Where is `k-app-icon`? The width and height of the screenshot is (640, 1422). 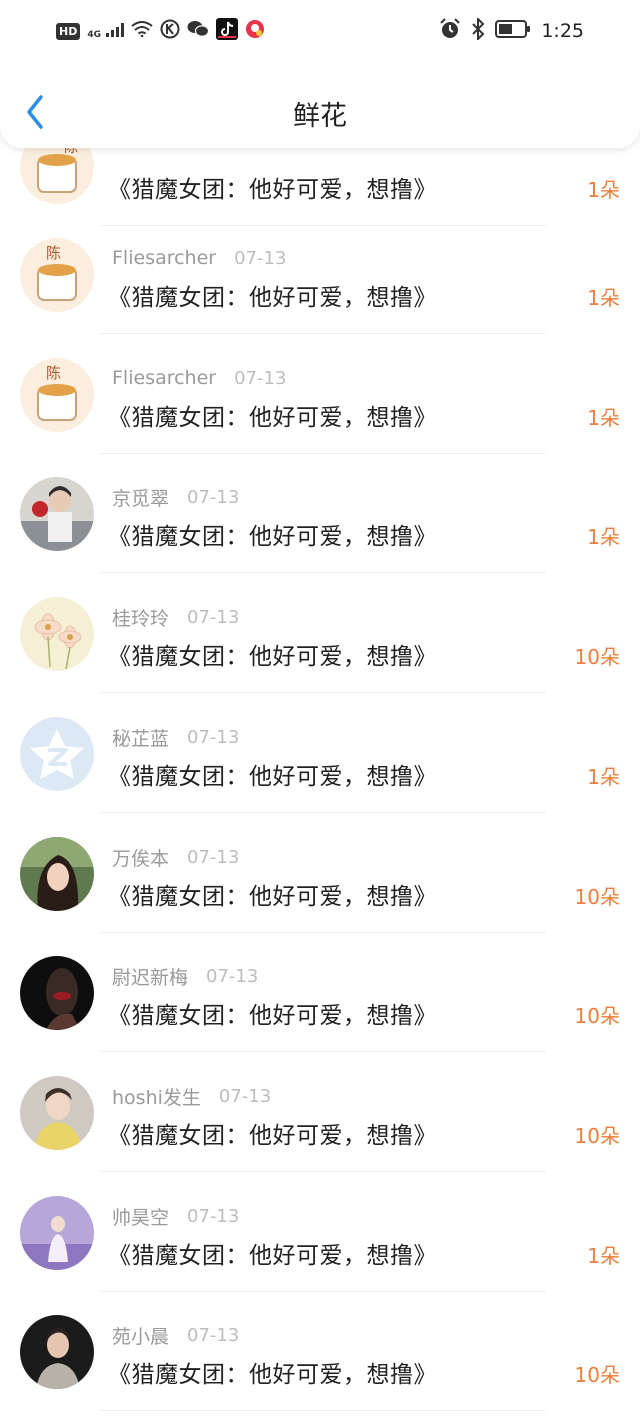
k-app-icon is located at coordinates (170, 31).